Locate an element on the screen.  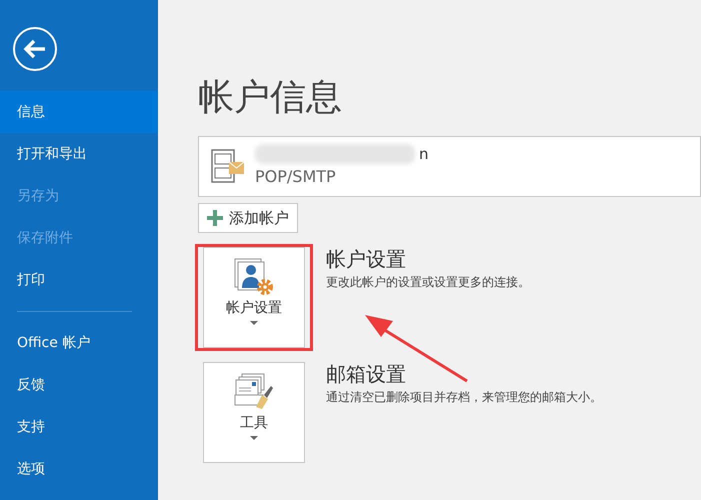
section-title: 帐户设置 is located at coordinates (366, 259).